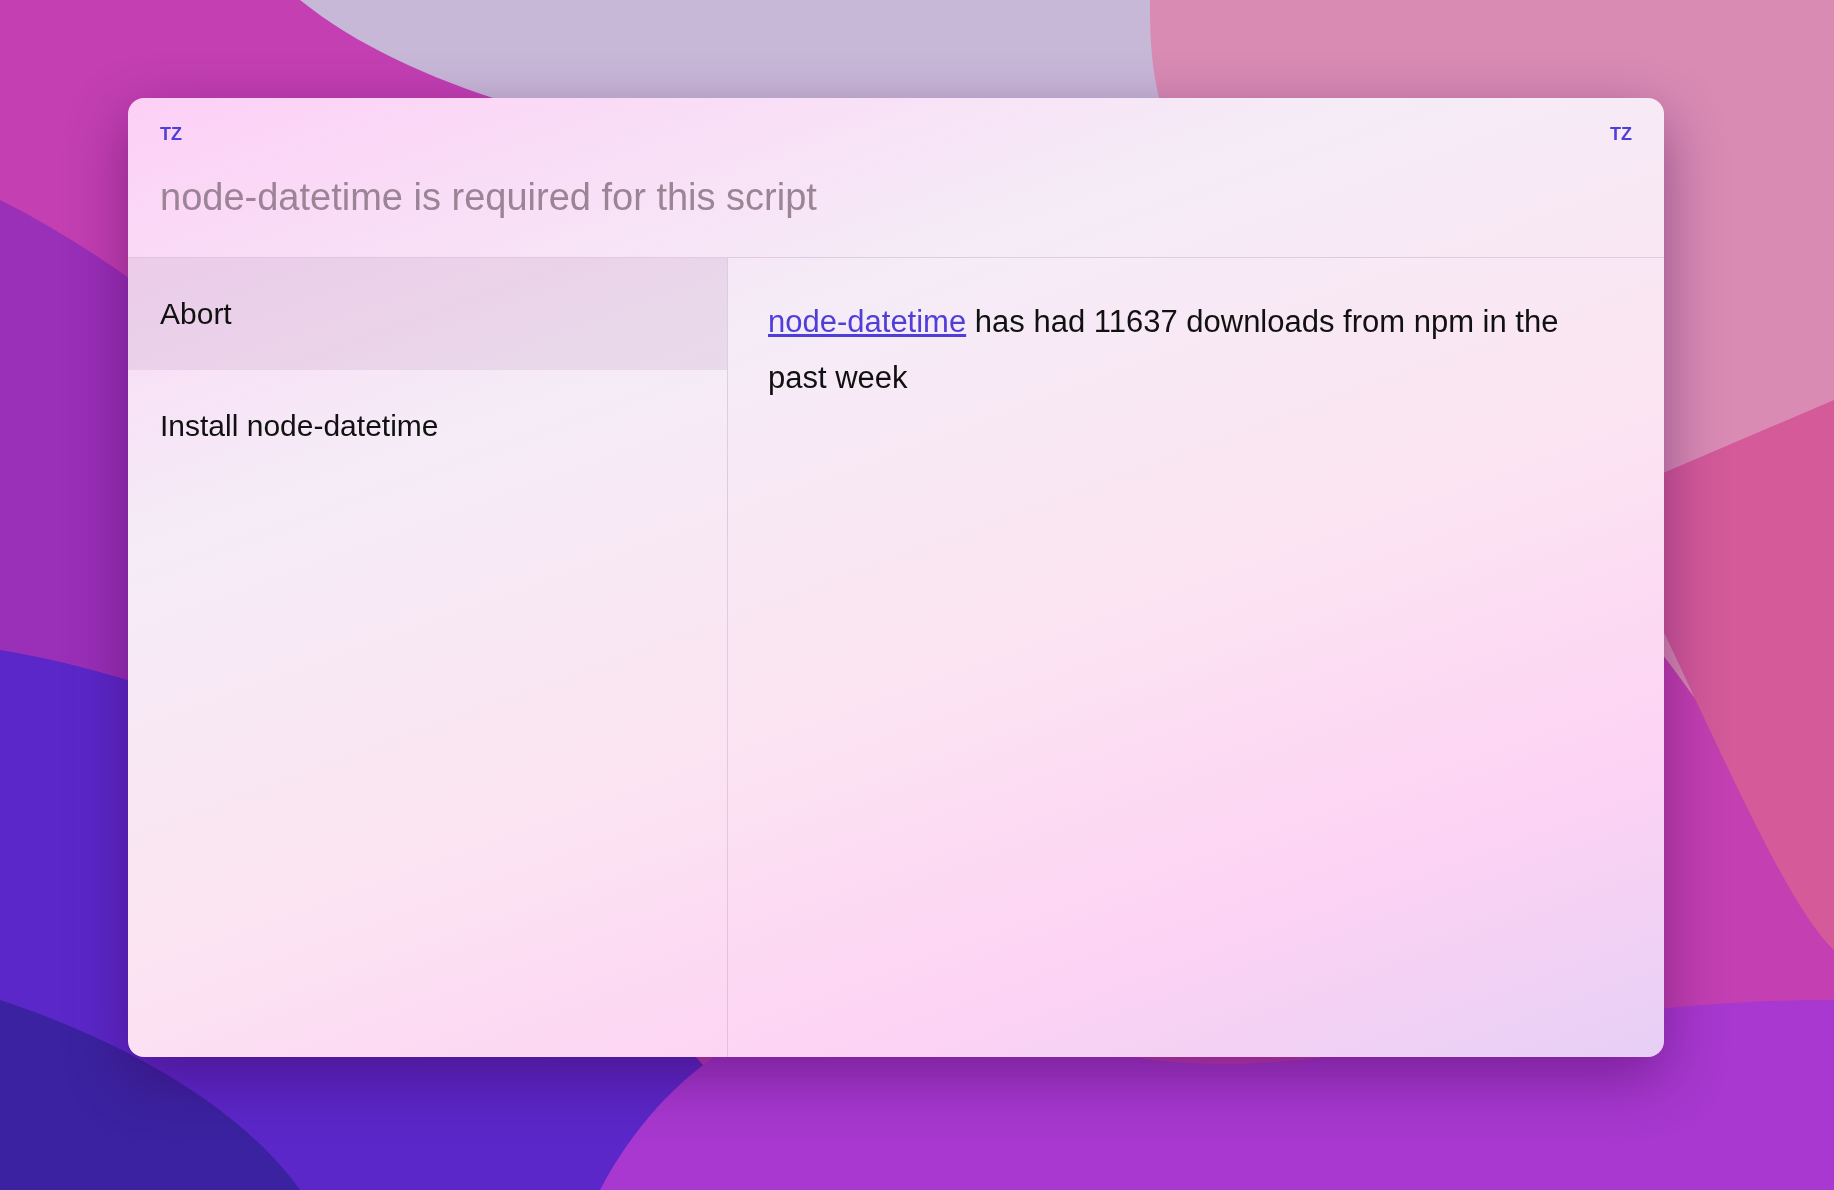 Image resolution: width=1834 pixels, height=1190 pixels. Describe the element at coordinates (1164, 350) in the screenshot. I see `preview-text: node-datetime has had 11637 downloads from npm in the past week` at that location.